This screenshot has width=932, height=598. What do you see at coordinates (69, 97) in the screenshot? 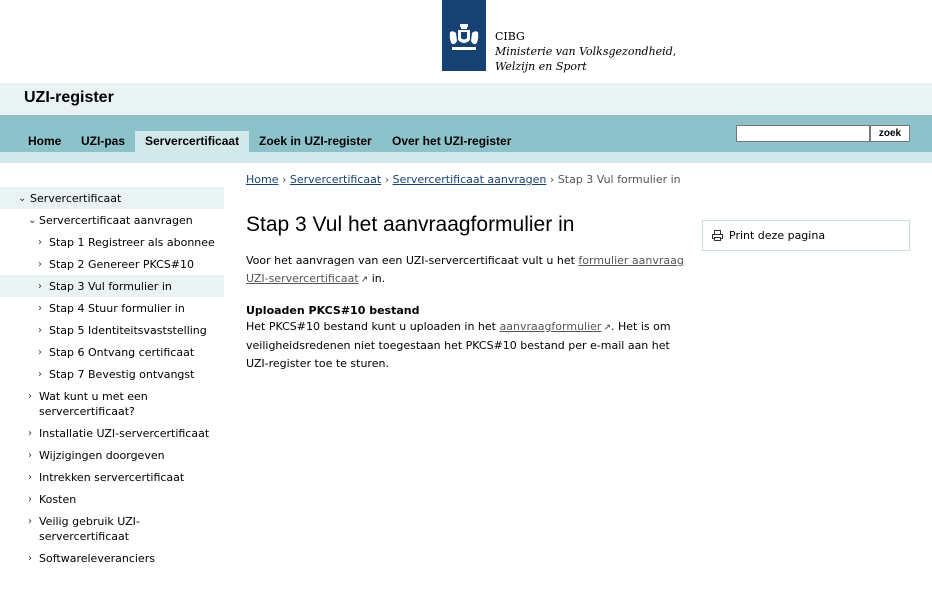
I see `site-title: UZI-register` at bounding box center [69, 97].